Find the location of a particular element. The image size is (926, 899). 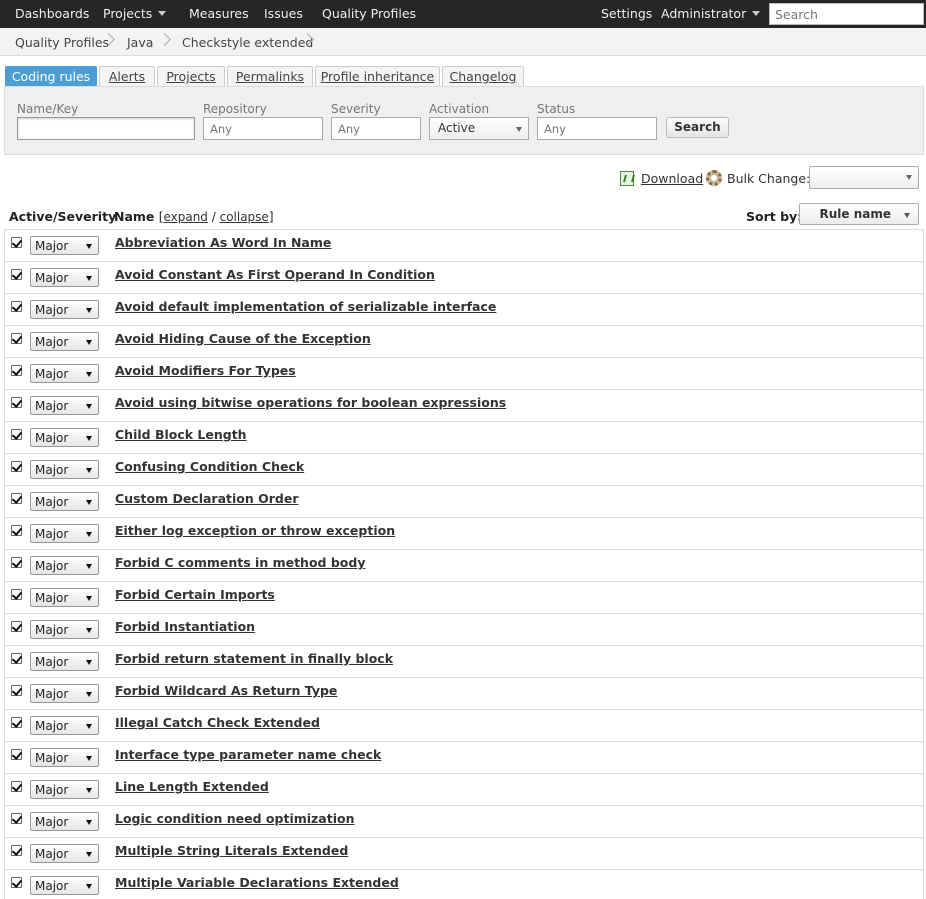

repository-input is located at coordinates (263, 128).